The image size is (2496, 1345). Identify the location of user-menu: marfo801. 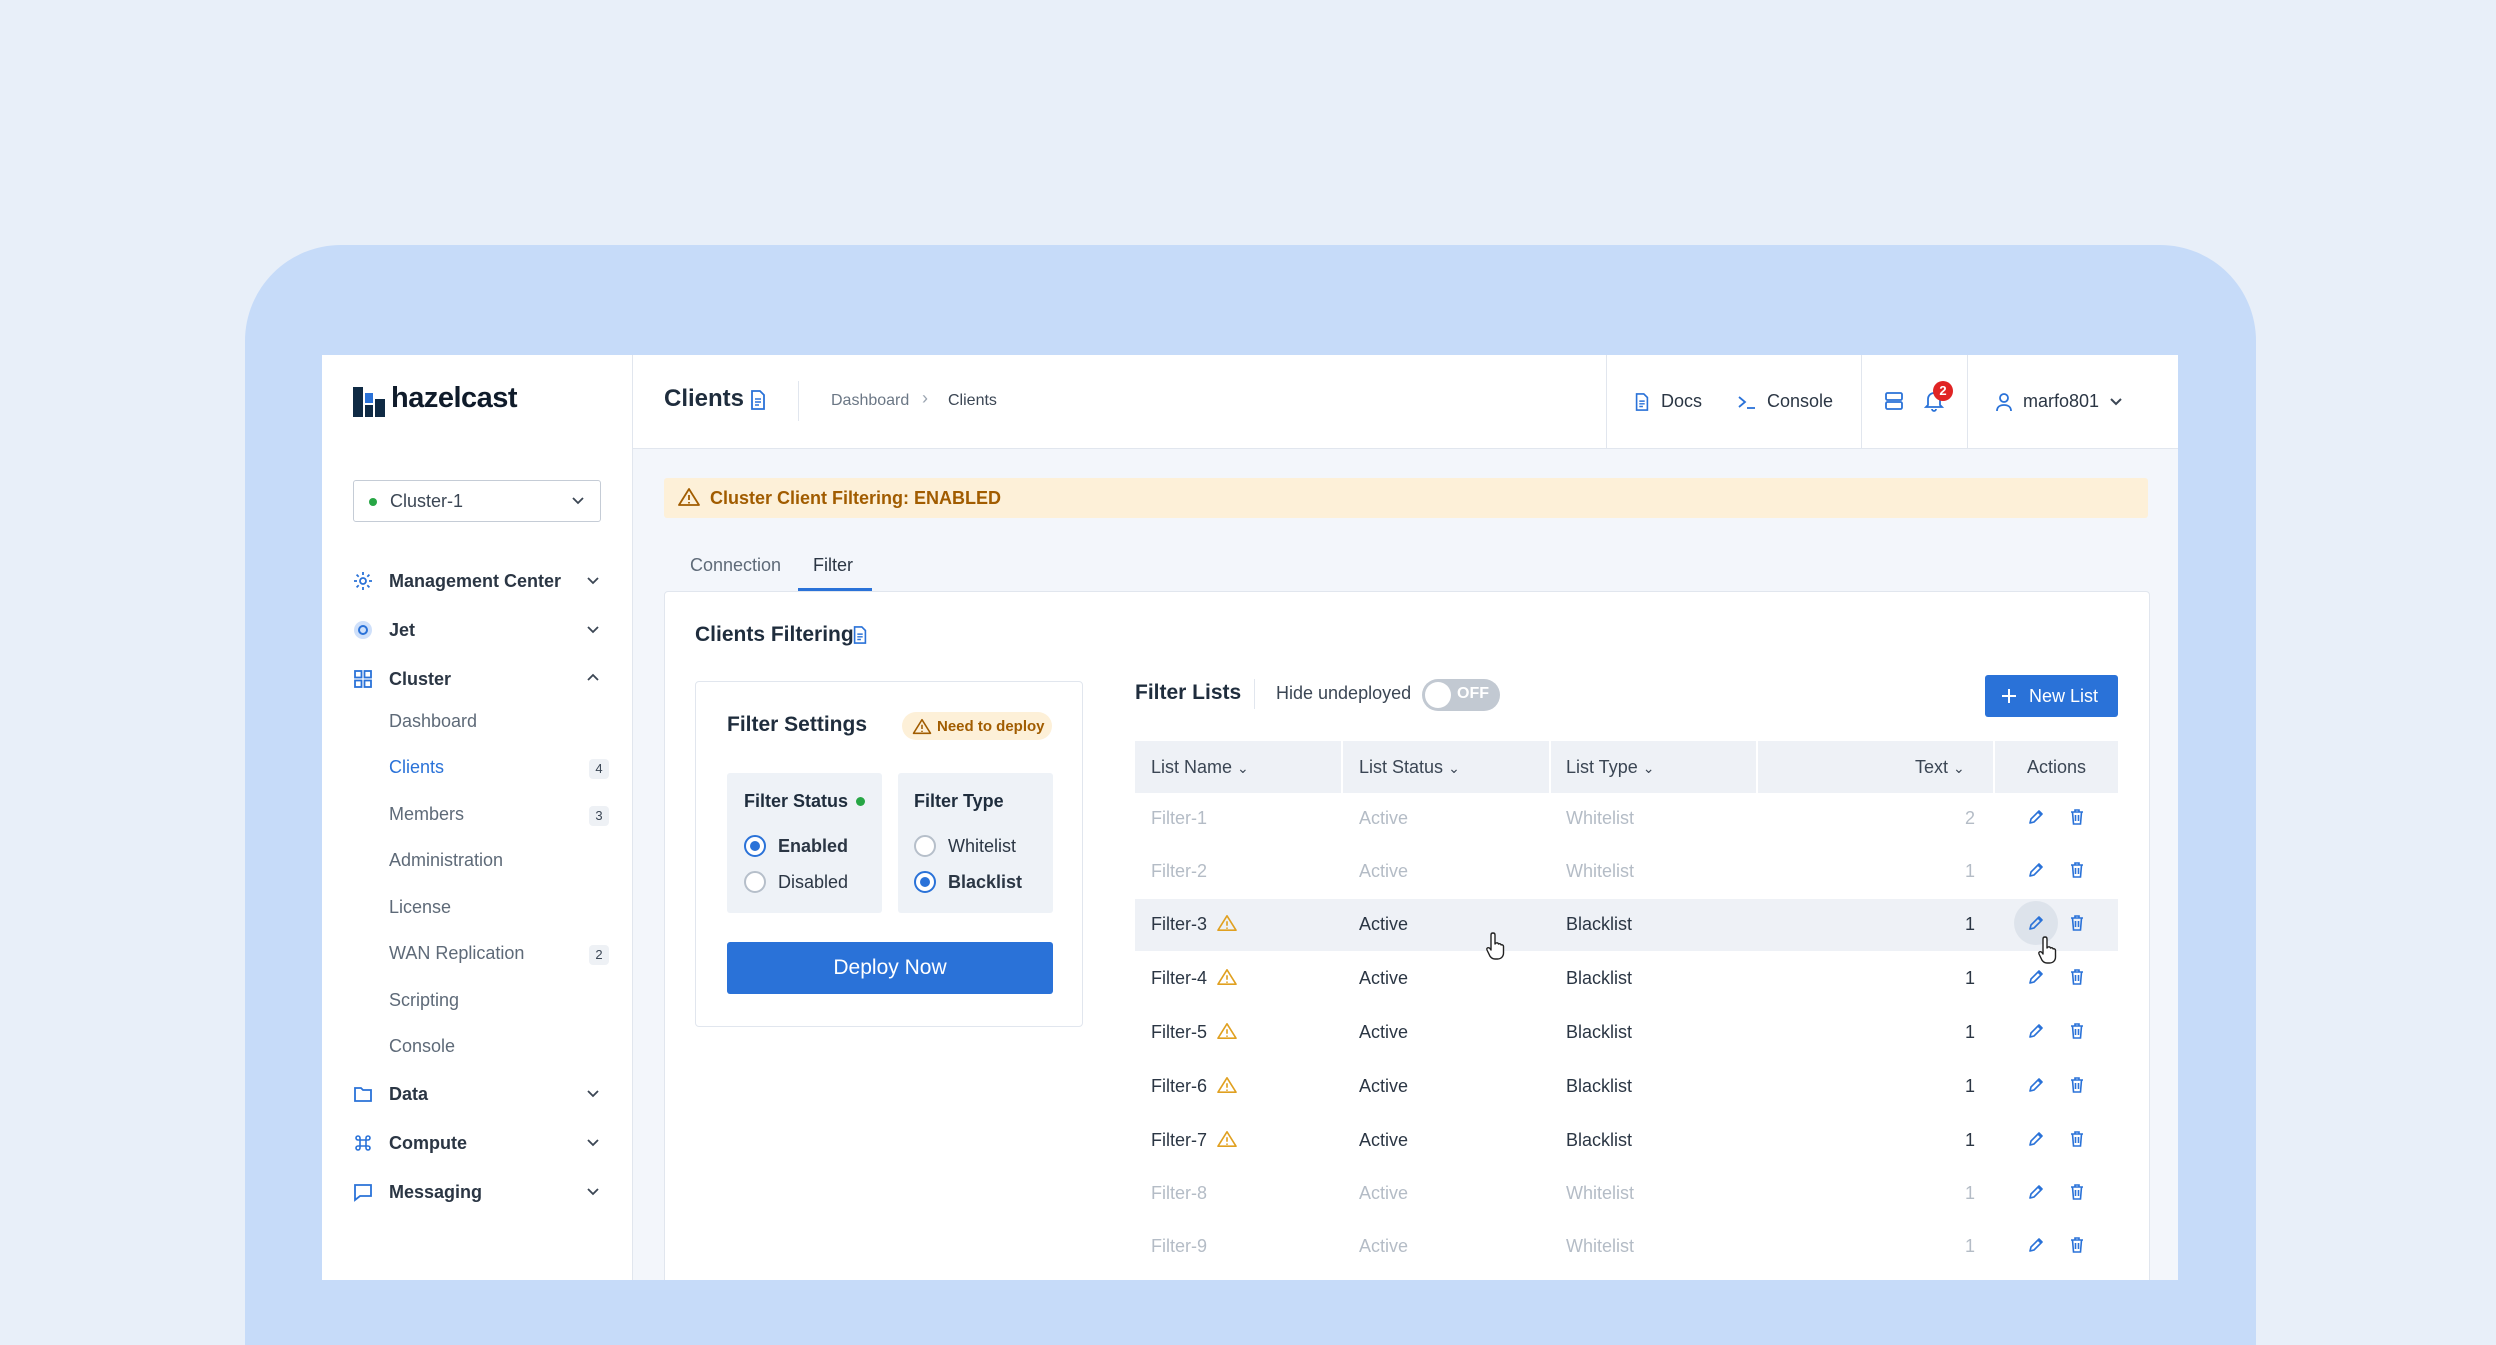
(2059, 401).